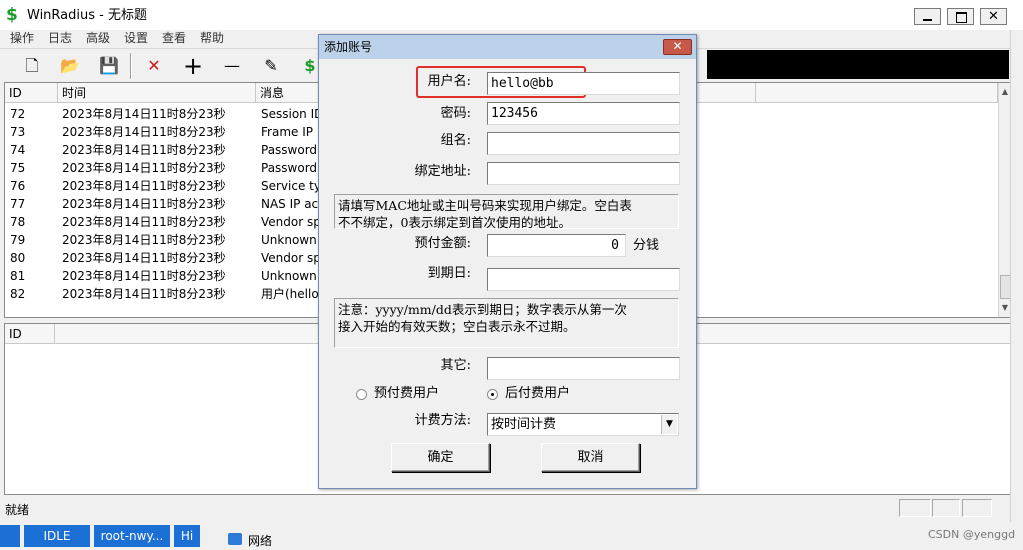 This screenshot has height=550, width=1023. Describe the element at coordinates (440, 457) in the screenshot. I see `ok-button: 确定` at that location.